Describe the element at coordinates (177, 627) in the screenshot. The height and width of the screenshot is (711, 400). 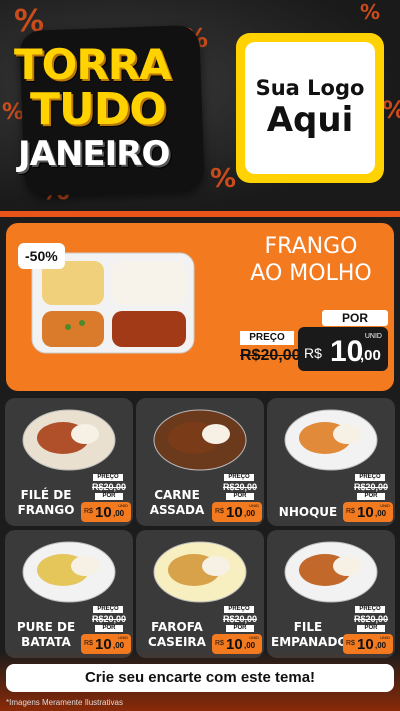
I see `product-name-line-1: FAROFA` at that location.